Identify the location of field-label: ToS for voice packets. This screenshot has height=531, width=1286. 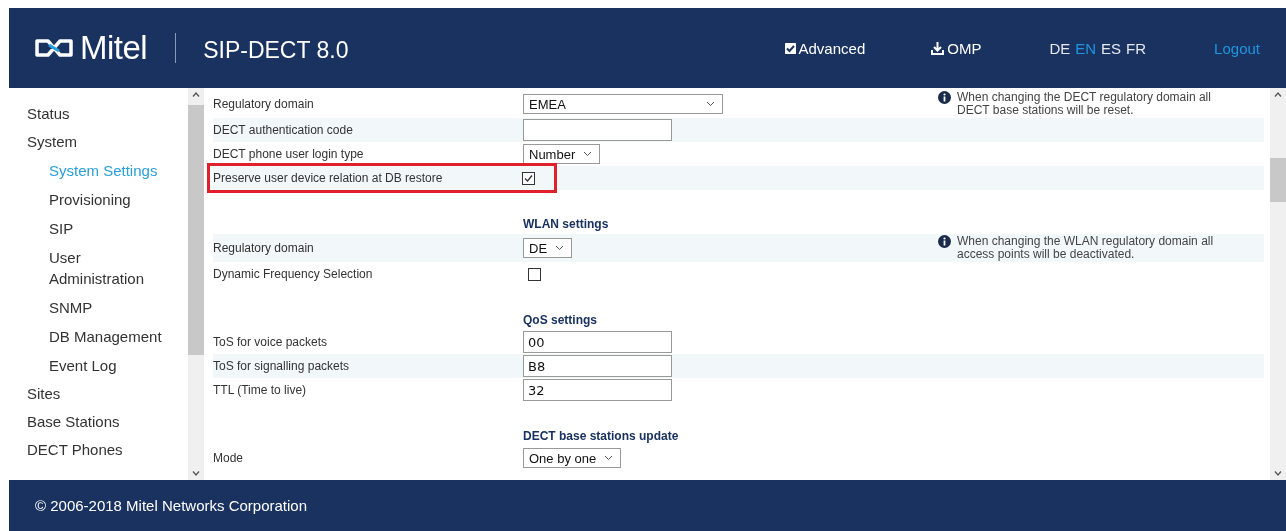
(270, 342).